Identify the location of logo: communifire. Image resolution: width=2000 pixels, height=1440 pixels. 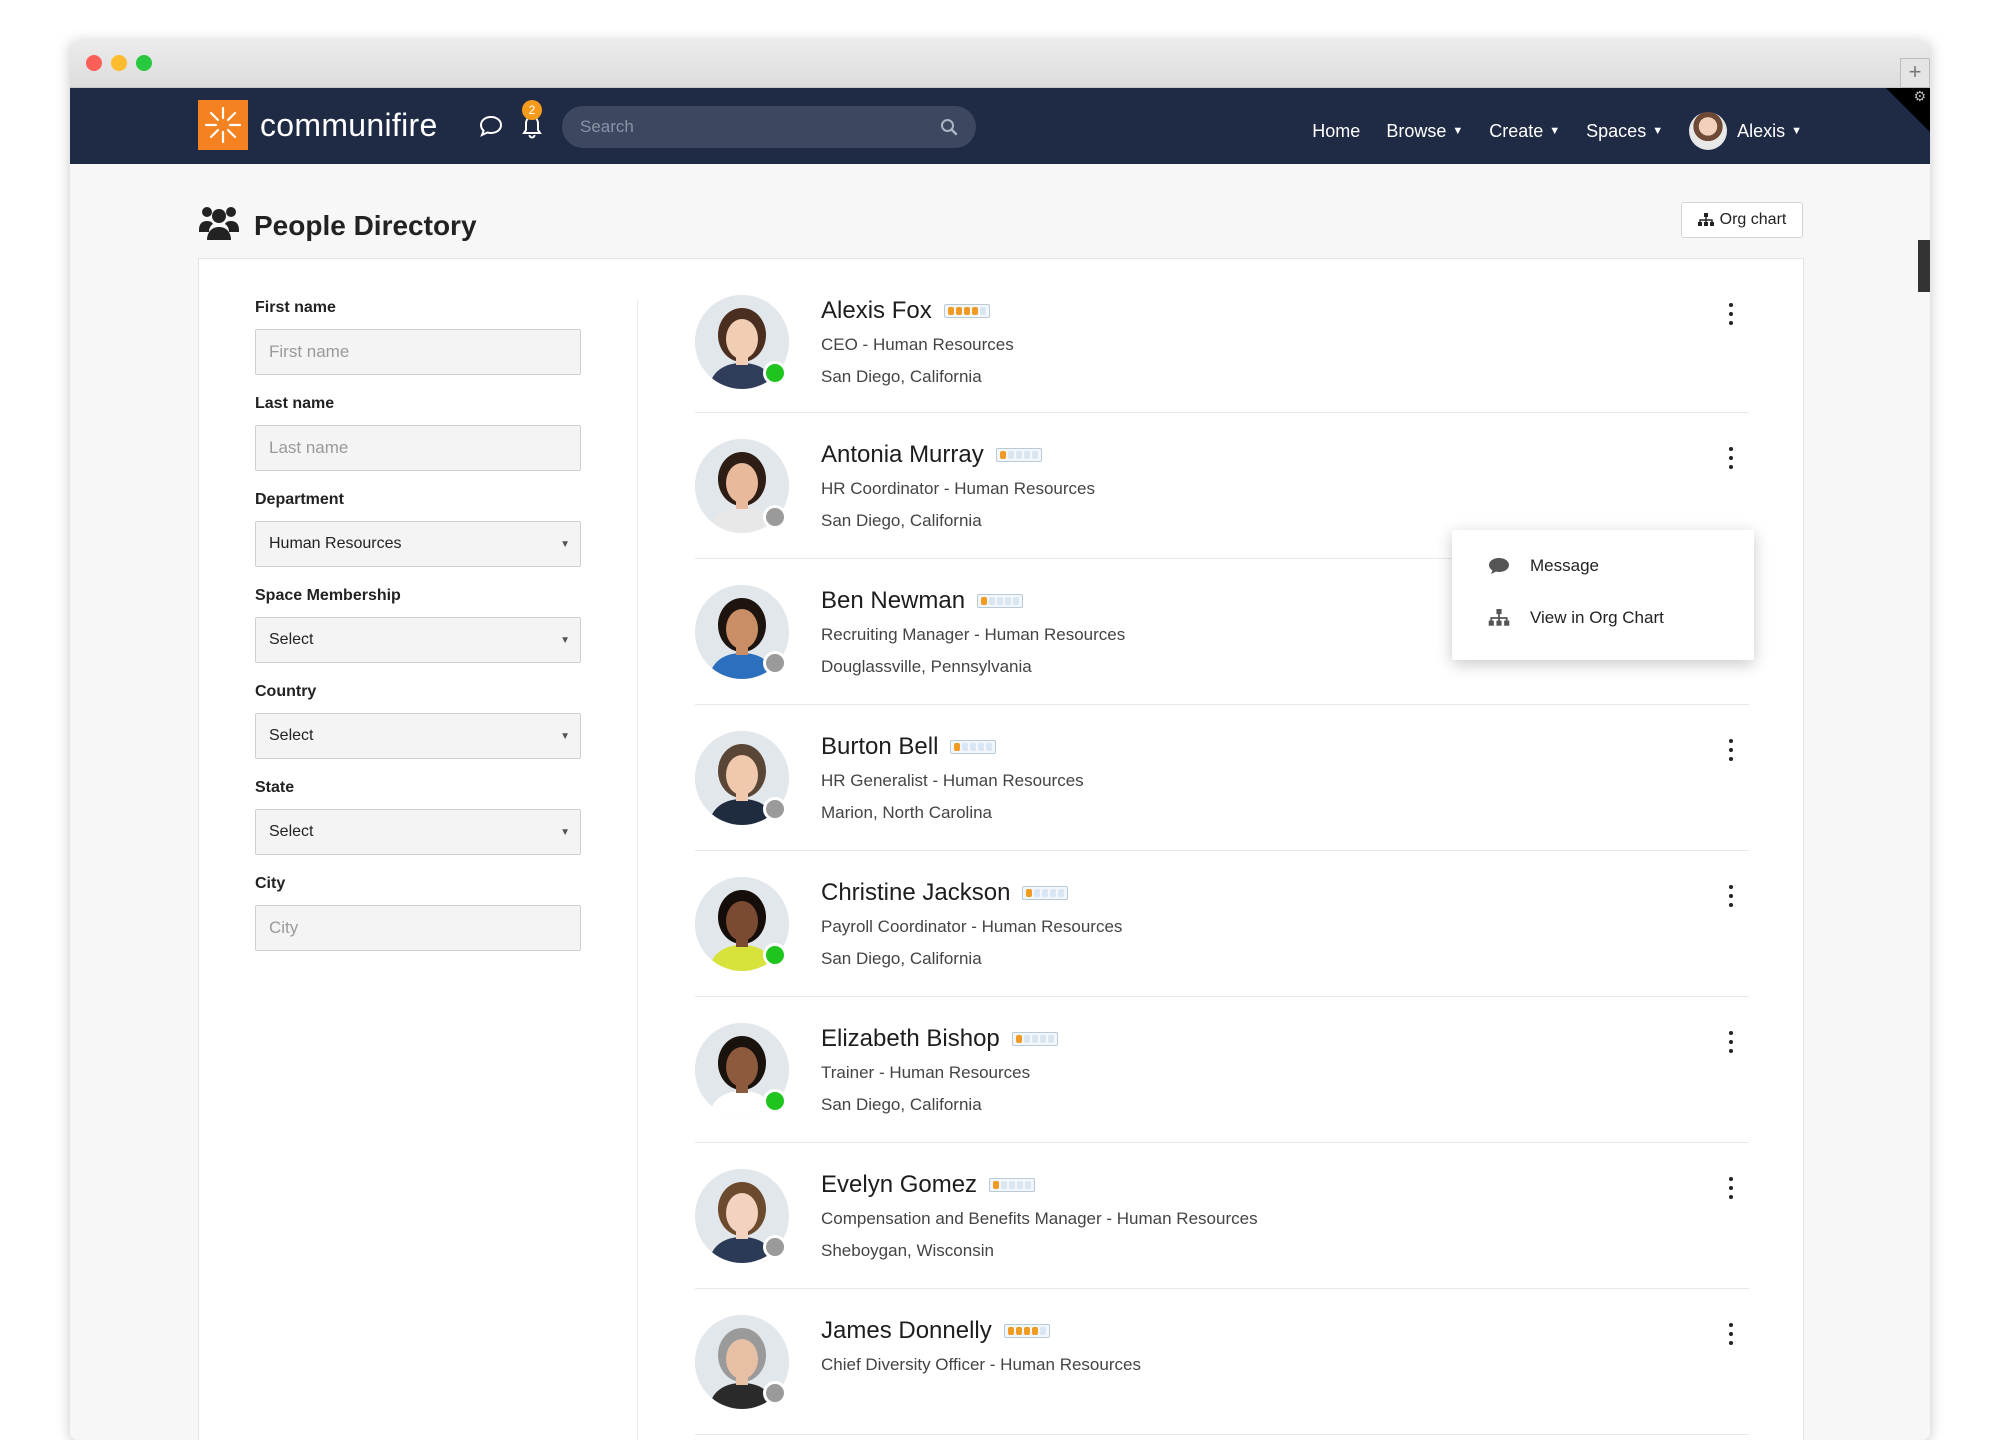
(318, 125).